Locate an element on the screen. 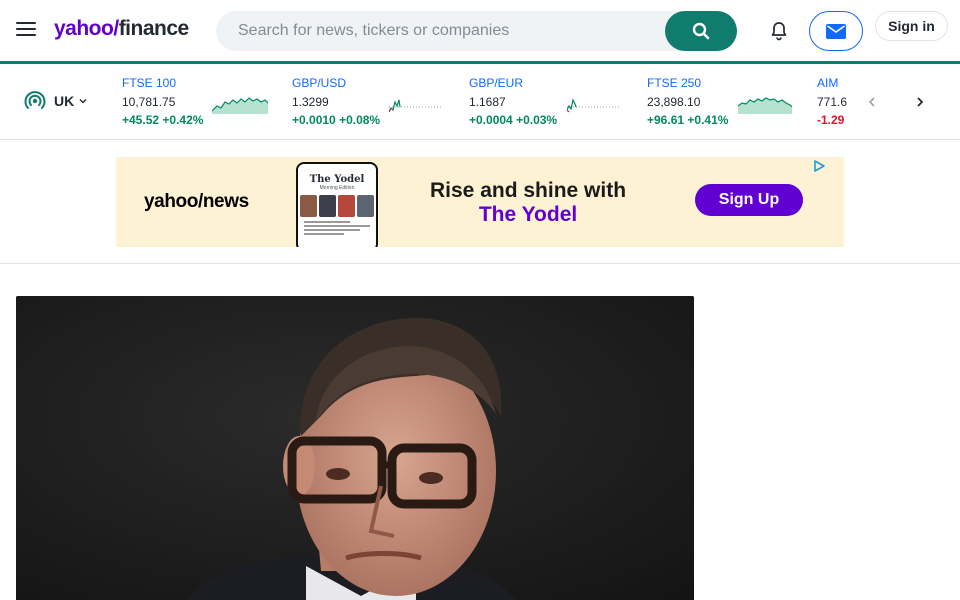  site-header: yahoo/finance Sign in is located at coordinates (480, 31).